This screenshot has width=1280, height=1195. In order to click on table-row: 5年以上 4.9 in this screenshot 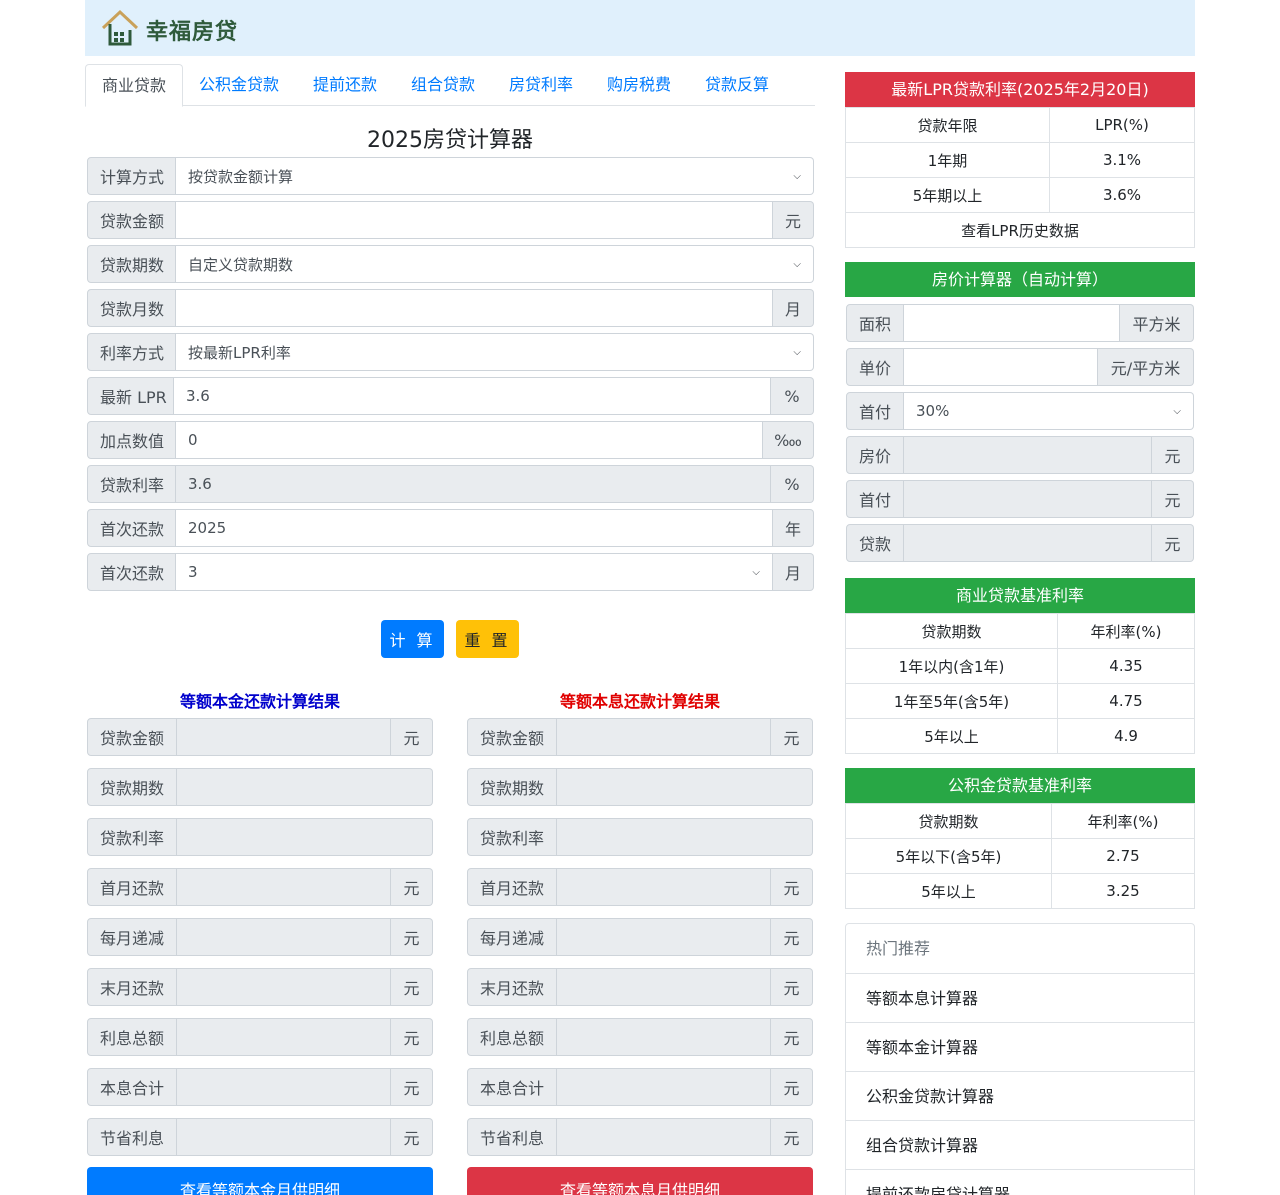, I will do `click(1020, 736)`.